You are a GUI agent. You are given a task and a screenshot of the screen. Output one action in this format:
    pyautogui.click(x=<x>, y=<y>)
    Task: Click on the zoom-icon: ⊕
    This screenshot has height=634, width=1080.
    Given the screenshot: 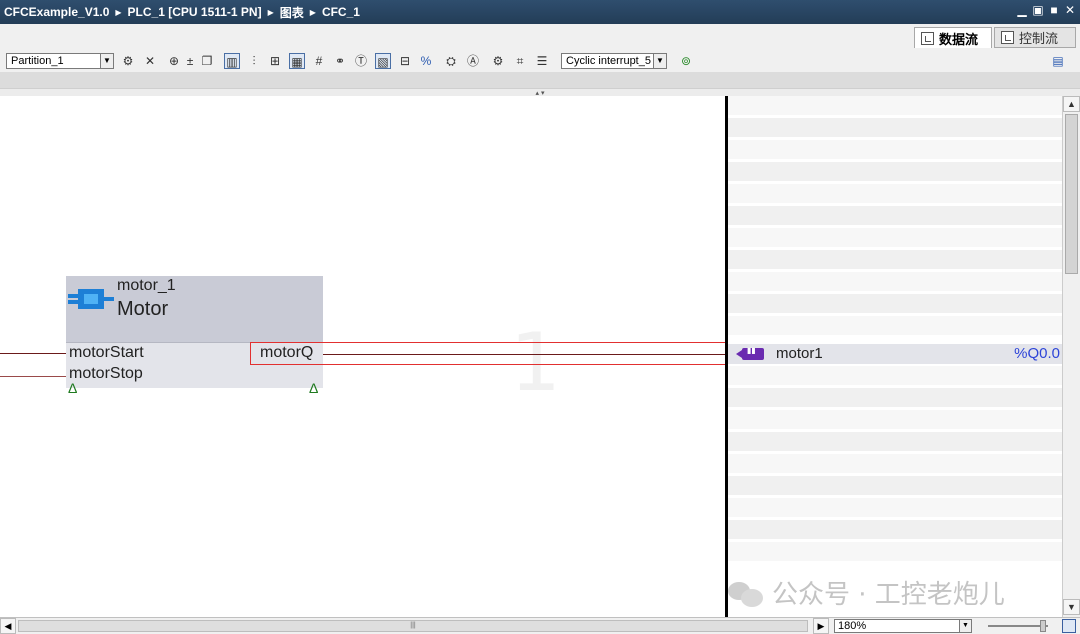 What is the action you would take?
    pyautogui.click(x=174, y=61)
    